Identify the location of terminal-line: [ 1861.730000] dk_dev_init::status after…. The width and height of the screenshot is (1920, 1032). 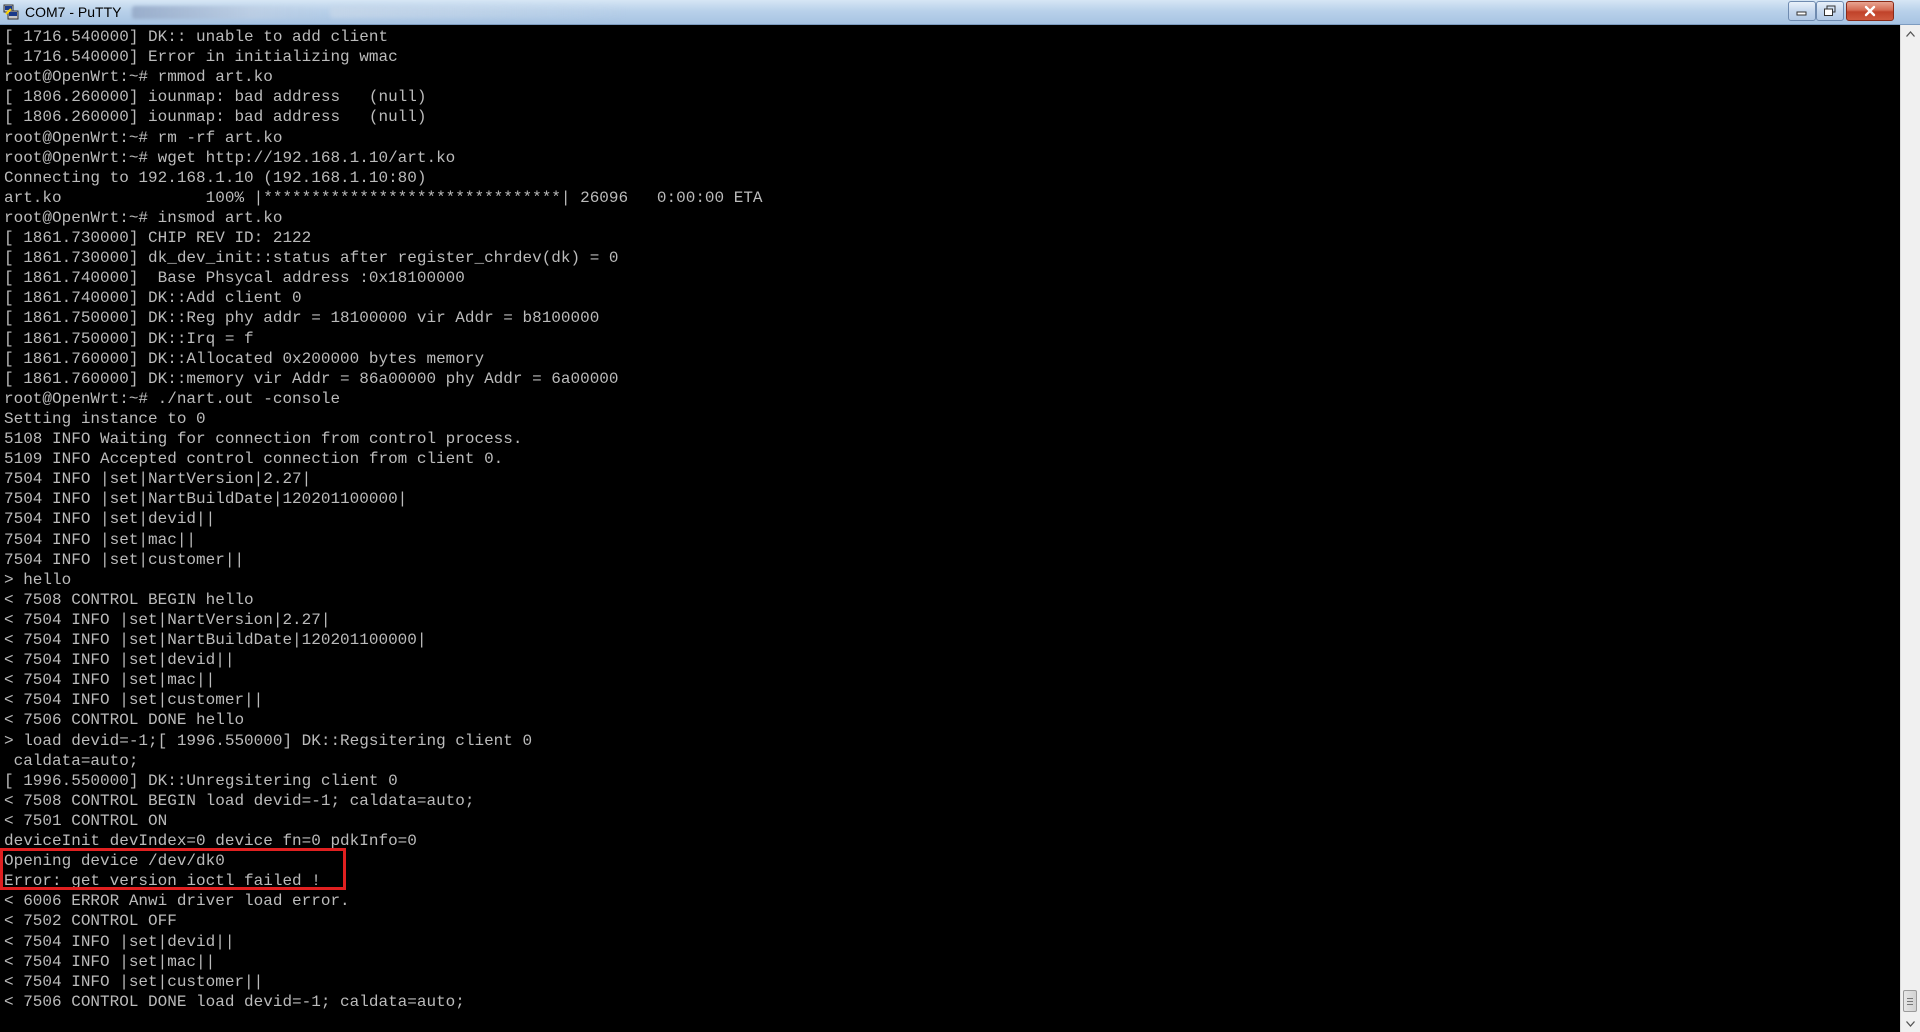
(311, 258).